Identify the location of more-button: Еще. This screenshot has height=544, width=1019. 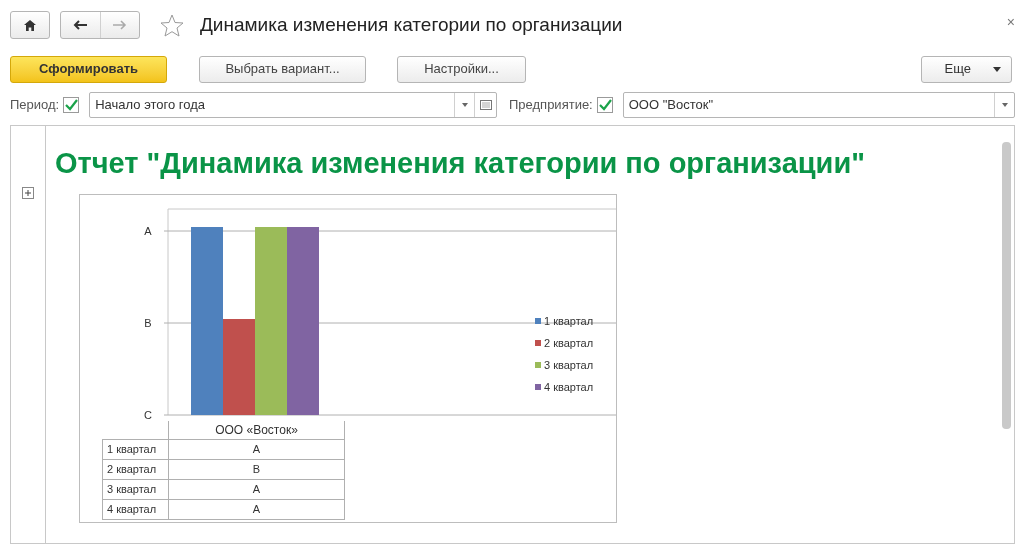
(966, 69).